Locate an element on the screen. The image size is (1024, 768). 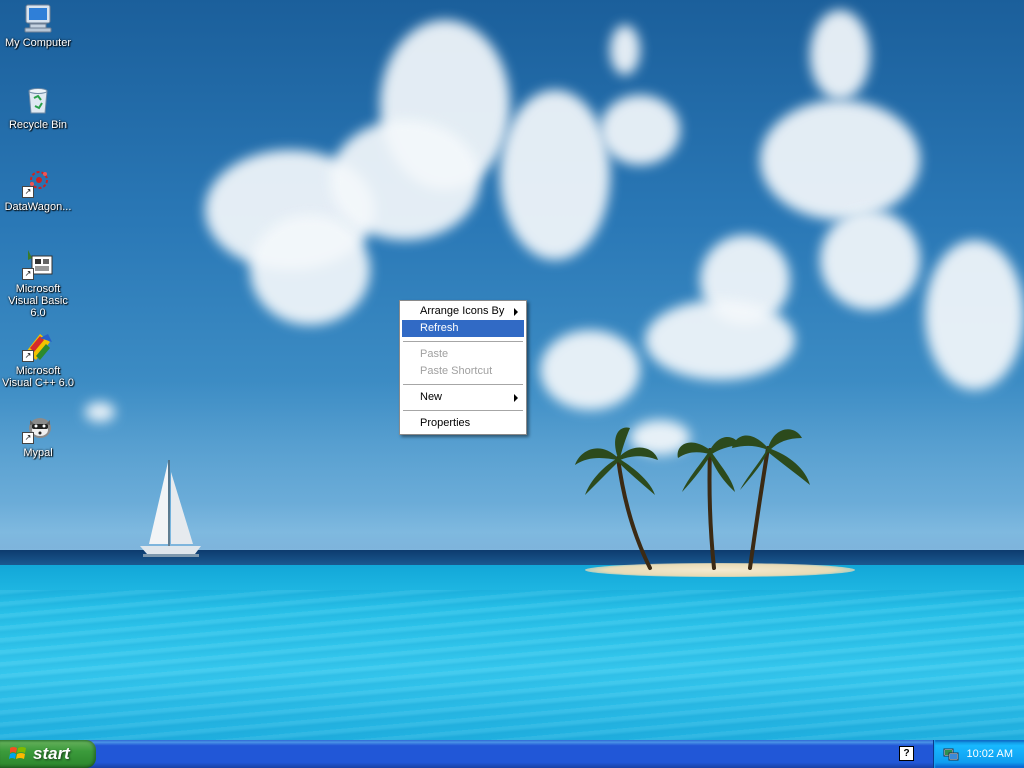
menu-item-paste: Paste is located at coordinates (463, 354).